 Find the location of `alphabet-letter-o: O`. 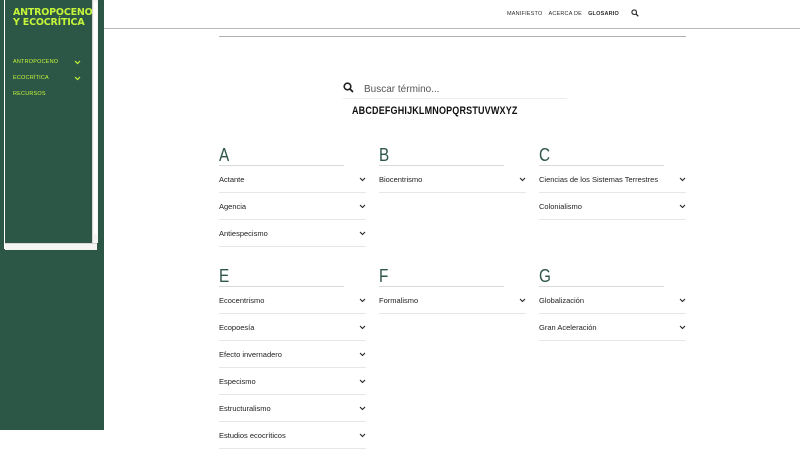

alphabet-letter-o: O is located at coordinates (442, 111).